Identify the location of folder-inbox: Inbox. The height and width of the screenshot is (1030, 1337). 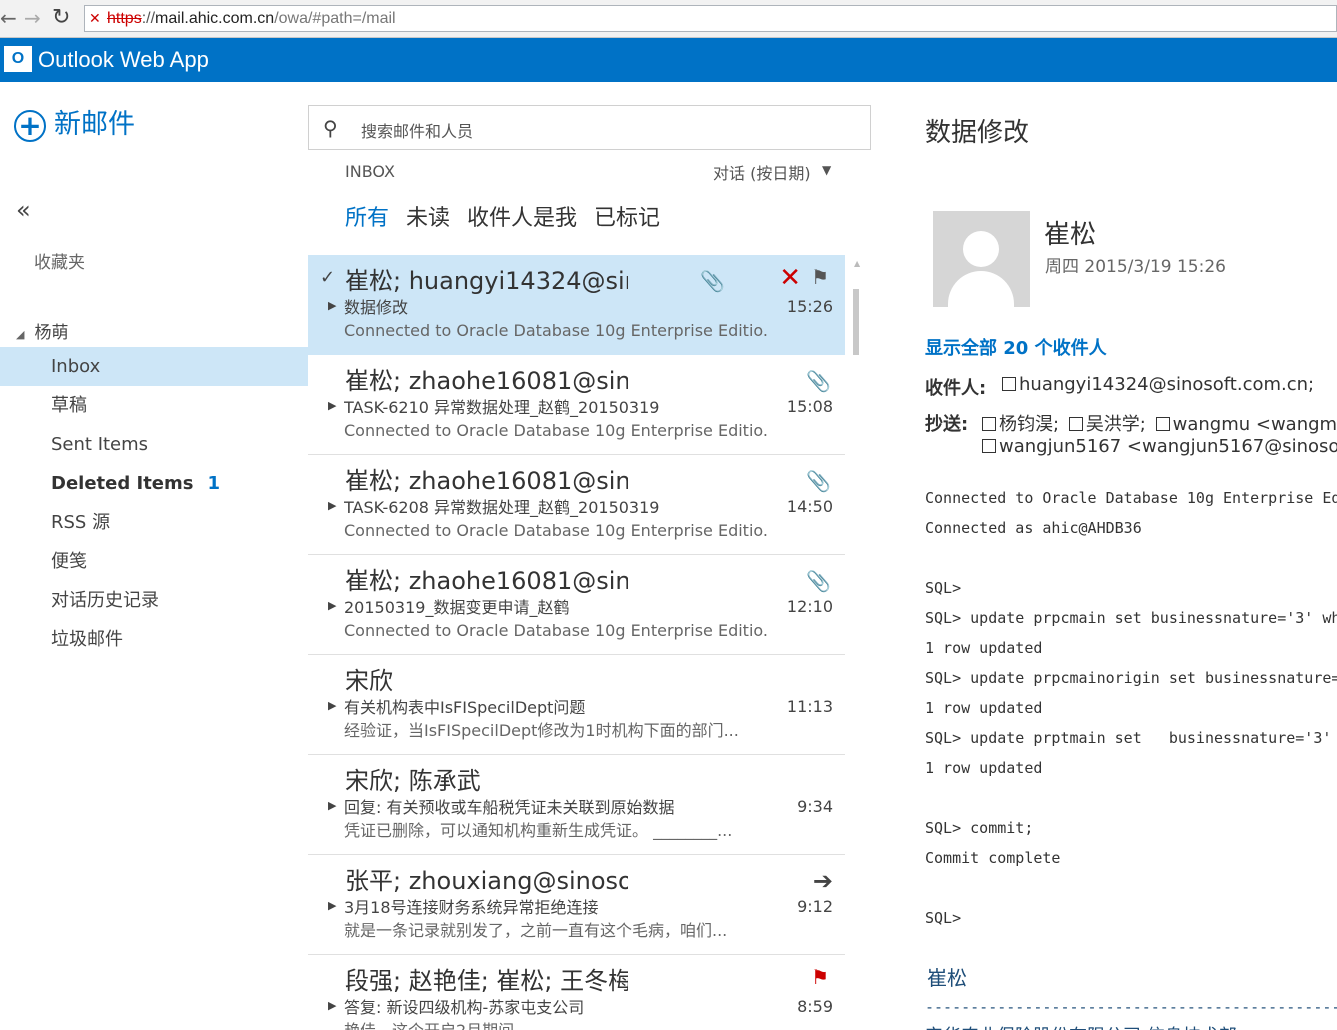
(154, 366).